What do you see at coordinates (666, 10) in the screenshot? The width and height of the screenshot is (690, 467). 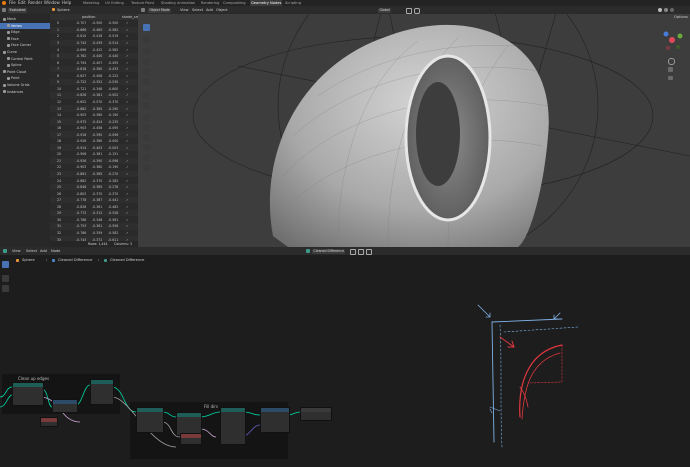 I see `shading-material-icon` at bounding box center [666, 10].